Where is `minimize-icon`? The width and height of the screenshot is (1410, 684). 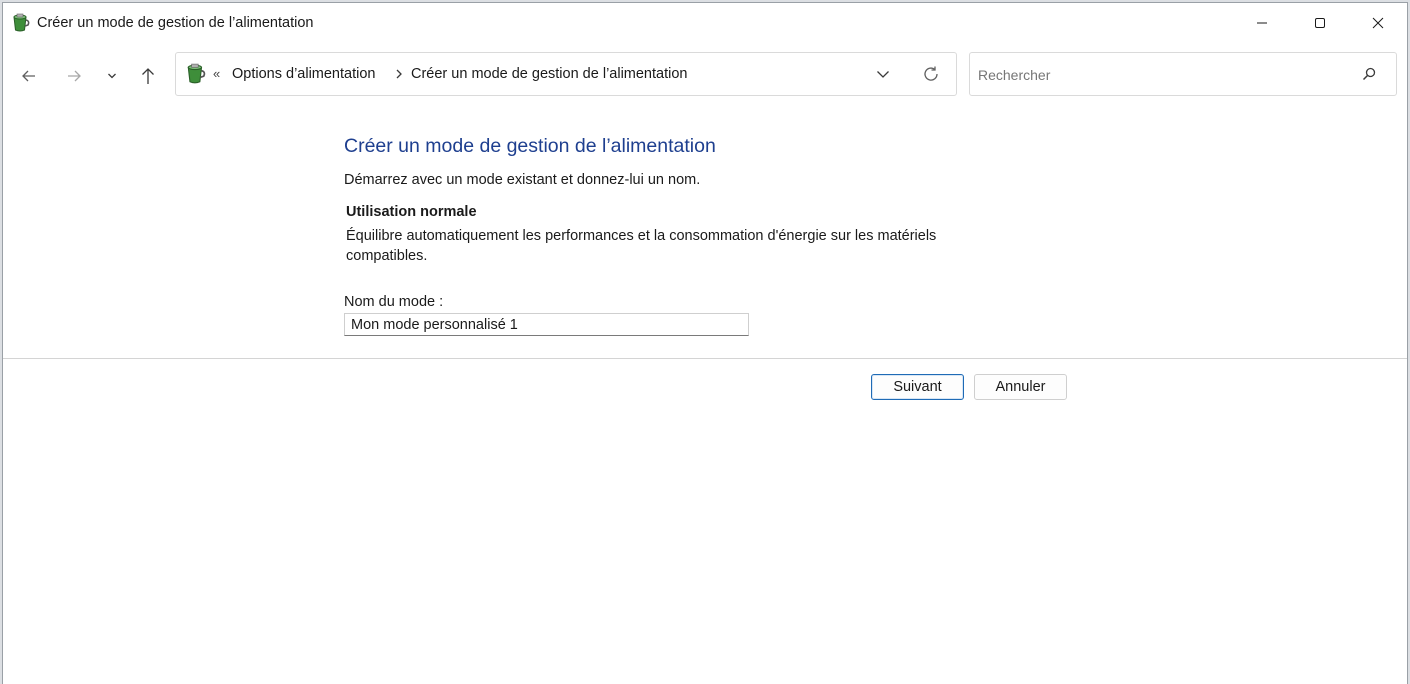
minimize-icon is located at coordinates (1262, 23).